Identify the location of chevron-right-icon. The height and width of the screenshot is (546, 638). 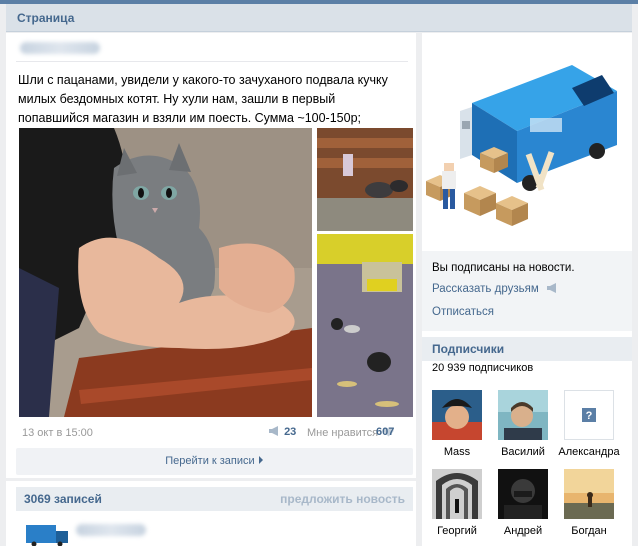
(260, 460).